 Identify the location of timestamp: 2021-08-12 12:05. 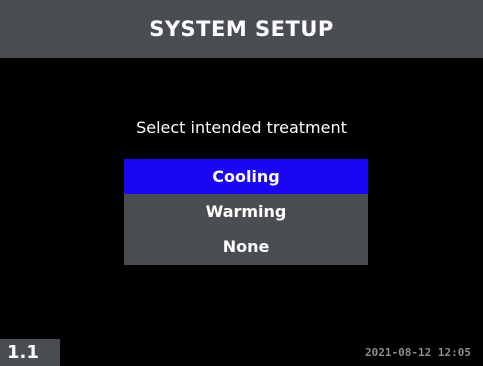
(418, 352).